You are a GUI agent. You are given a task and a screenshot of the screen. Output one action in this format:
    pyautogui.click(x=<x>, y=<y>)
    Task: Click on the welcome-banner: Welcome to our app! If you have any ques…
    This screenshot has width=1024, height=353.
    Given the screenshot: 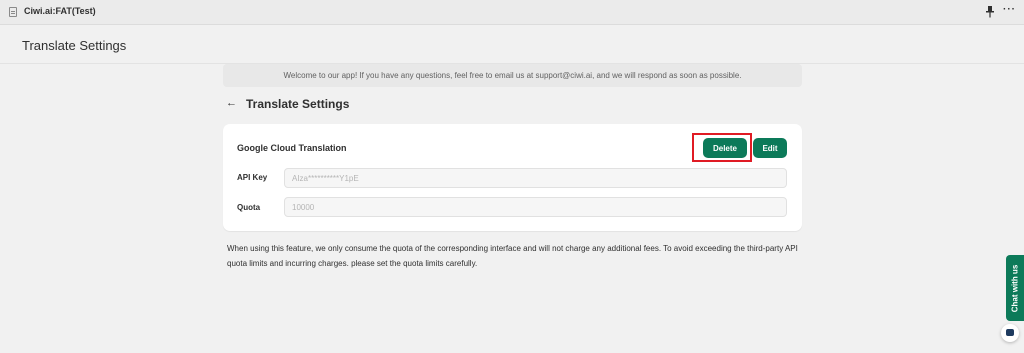 What is the action you would take?
    pyautogui.click(x=512, y=75)
    